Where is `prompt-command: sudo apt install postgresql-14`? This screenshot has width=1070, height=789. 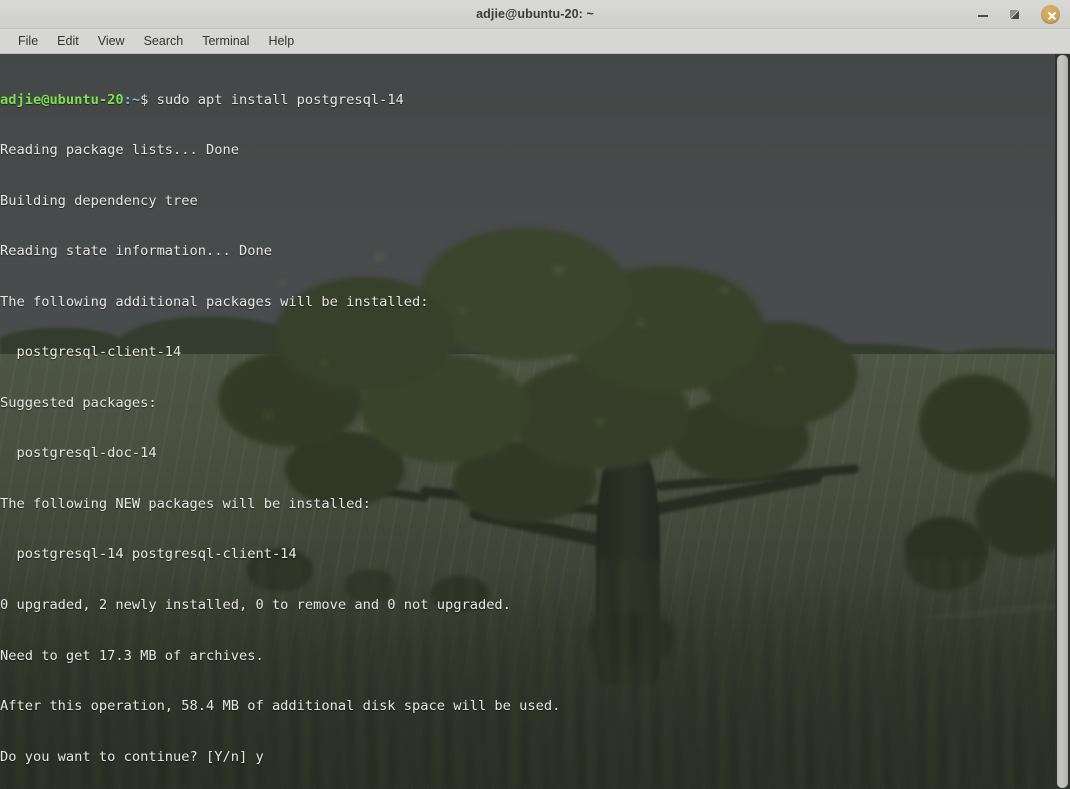
prompt-command: sudo apt install postgresql-14 is located at coordinates (276, 99).